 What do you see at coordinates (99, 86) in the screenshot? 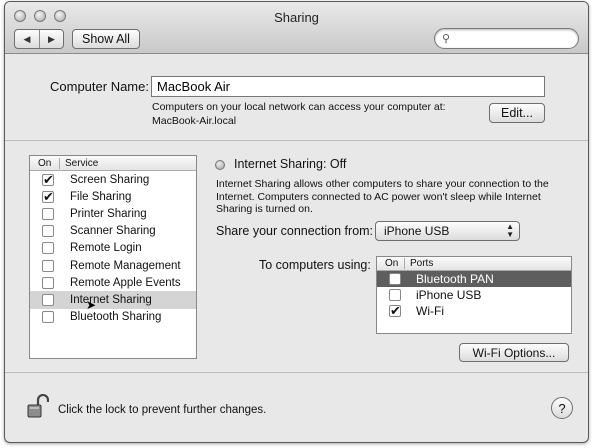
I see `computer-name-label: Computer Name:` at bounding box center [99, 86].